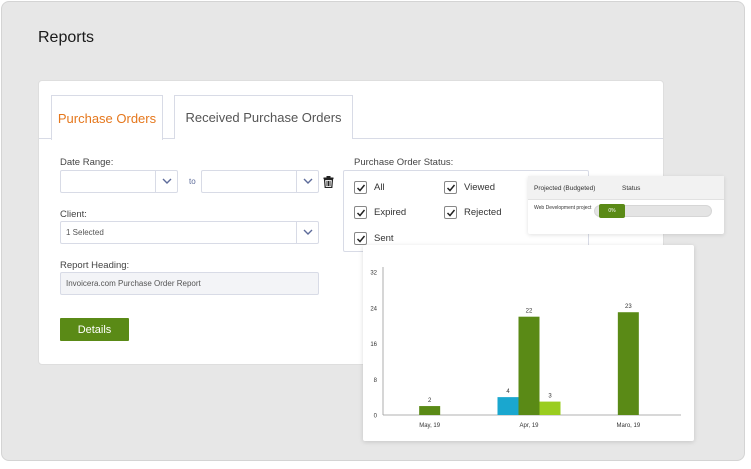 Image resolution: width=751 pixels, height=469 pixels. What do you see at coordinates (95, 265) in the screenshot?
I see `report-heading-label: Report Heading:` at bounding box center [95, 265].